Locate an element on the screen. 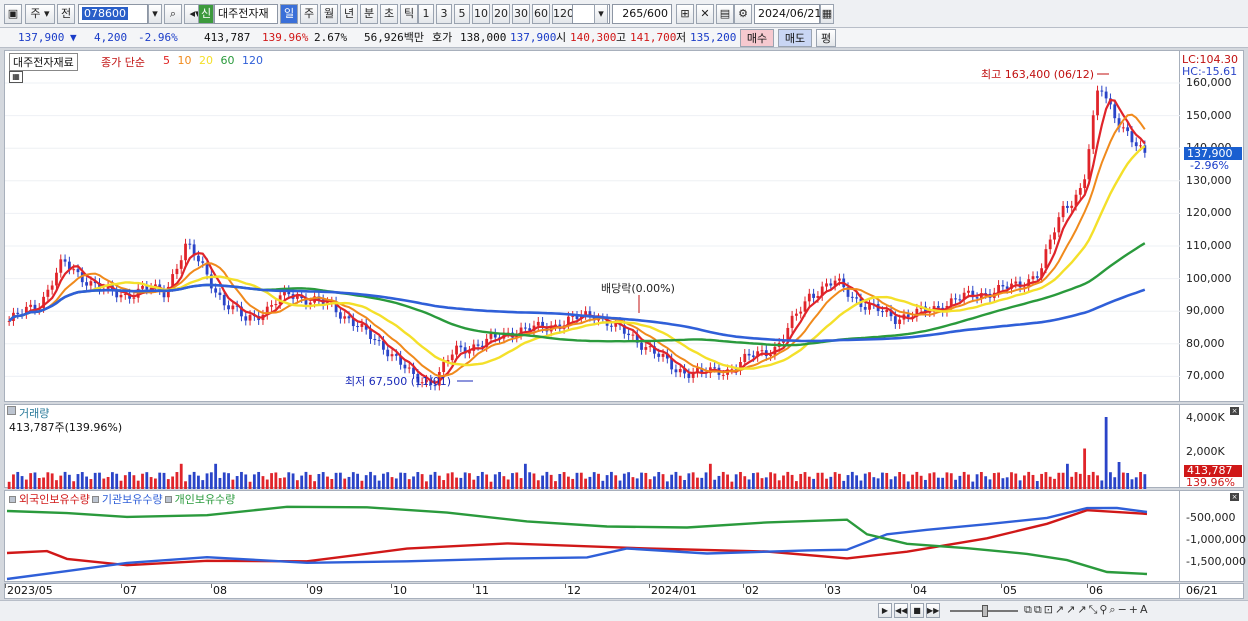 This screenshot has width=1248, height=621. exchange-button: 전 is located at coordinates (66, 14).